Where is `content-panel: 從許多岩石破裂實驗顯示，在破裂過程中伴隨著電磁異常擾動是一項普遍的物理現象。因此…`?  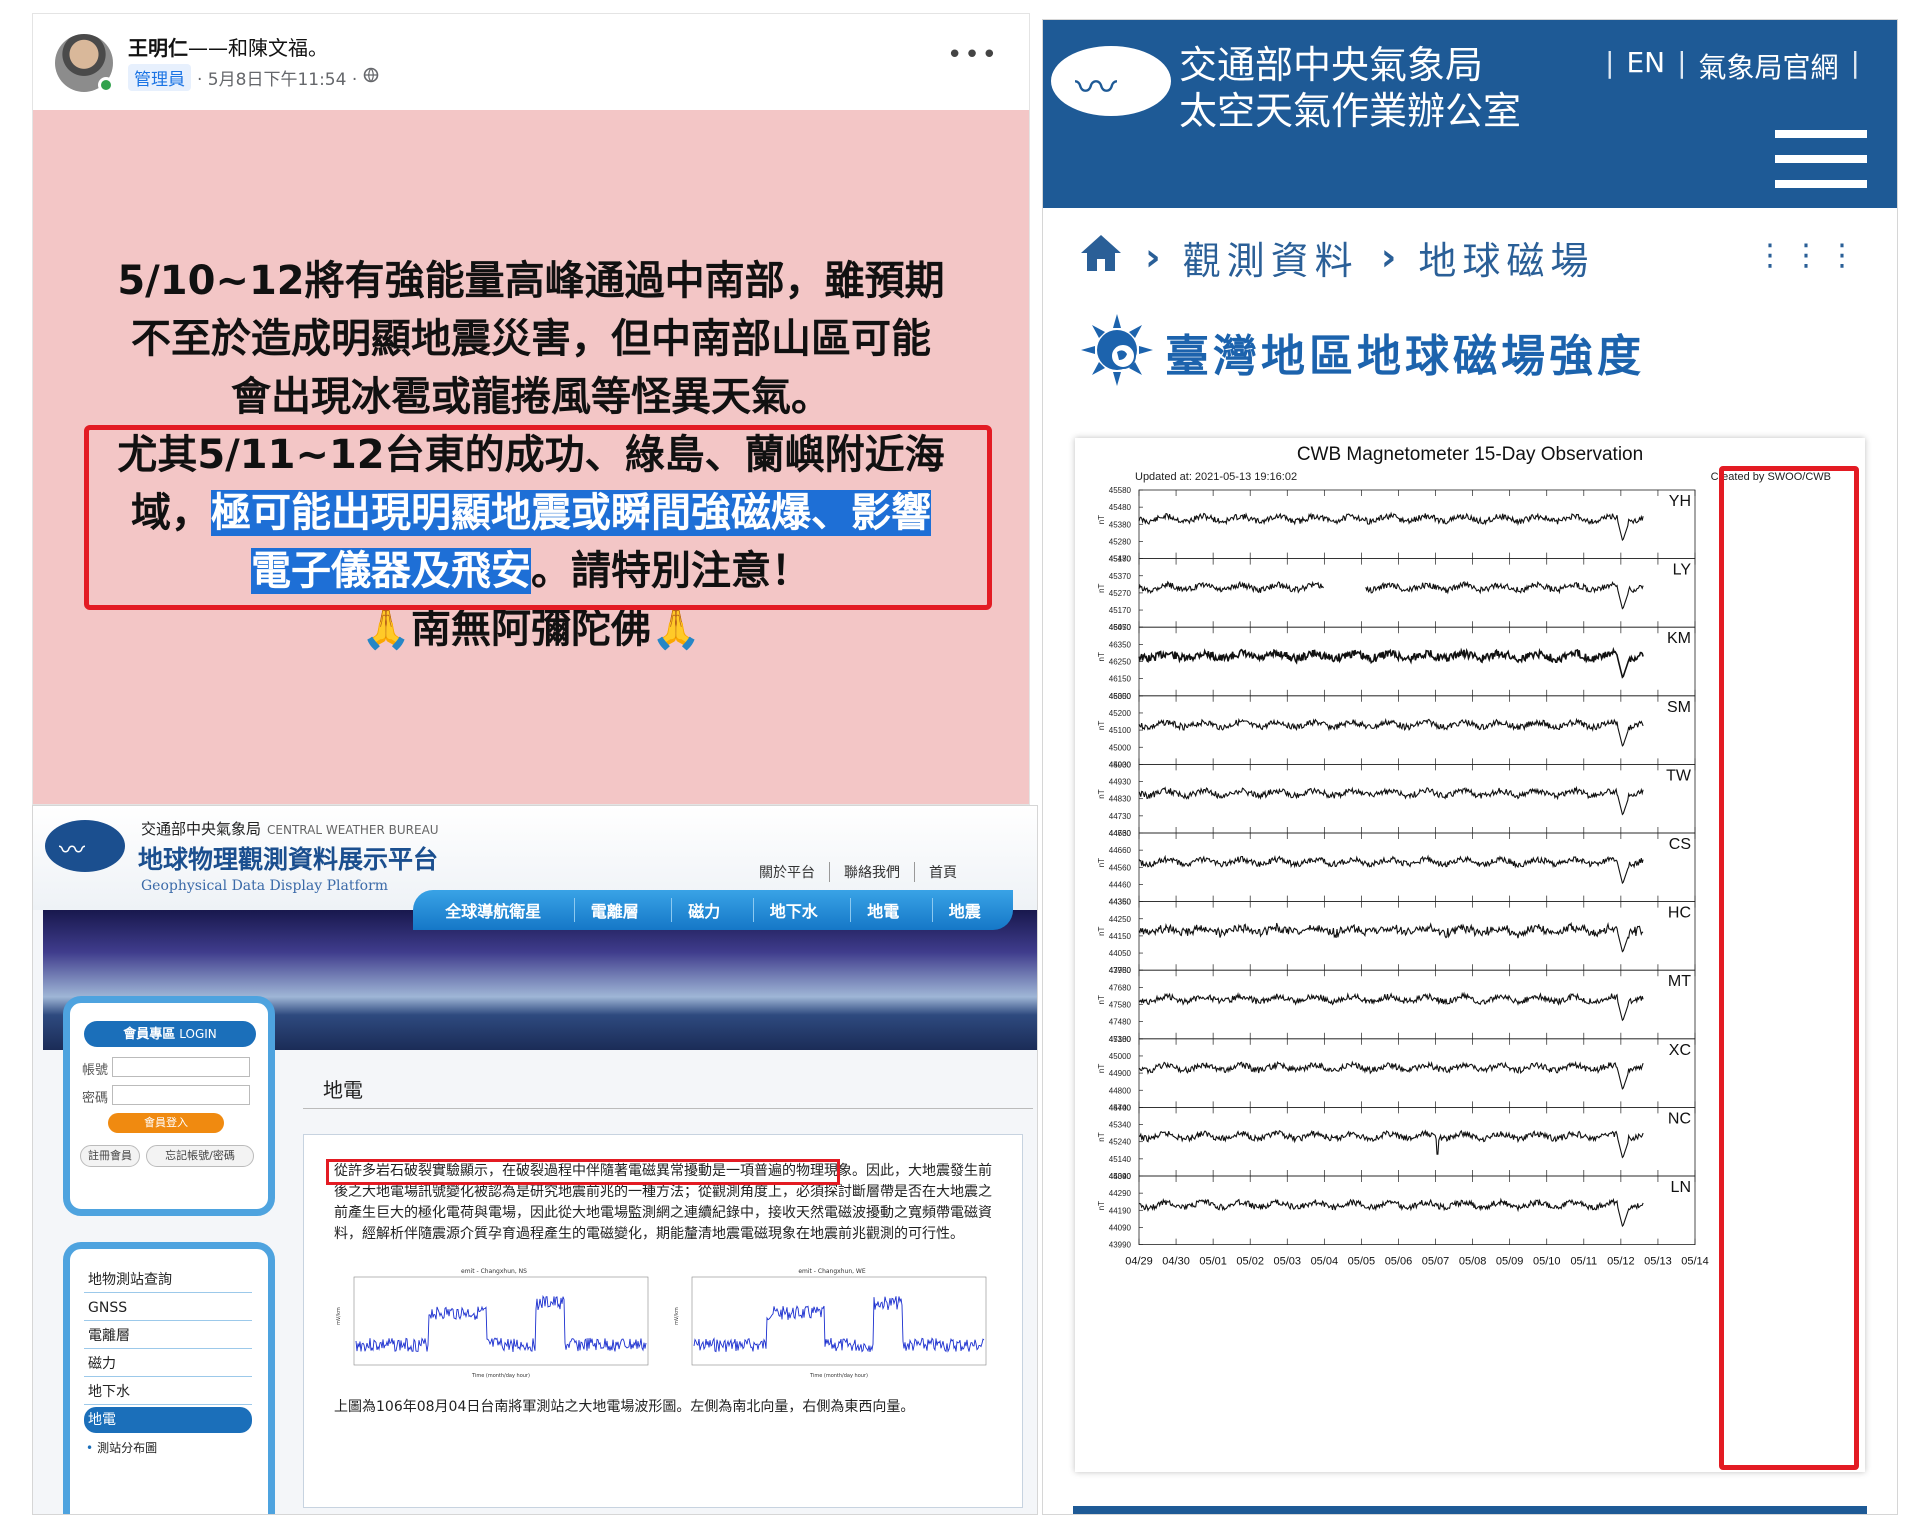
content-panel: 從許多岩石破裂實驗顯示，在破裂過程中伴隨著電磁異常擾動是一項普遍的物理現象。因此… is located at coordinates (663, 1321).